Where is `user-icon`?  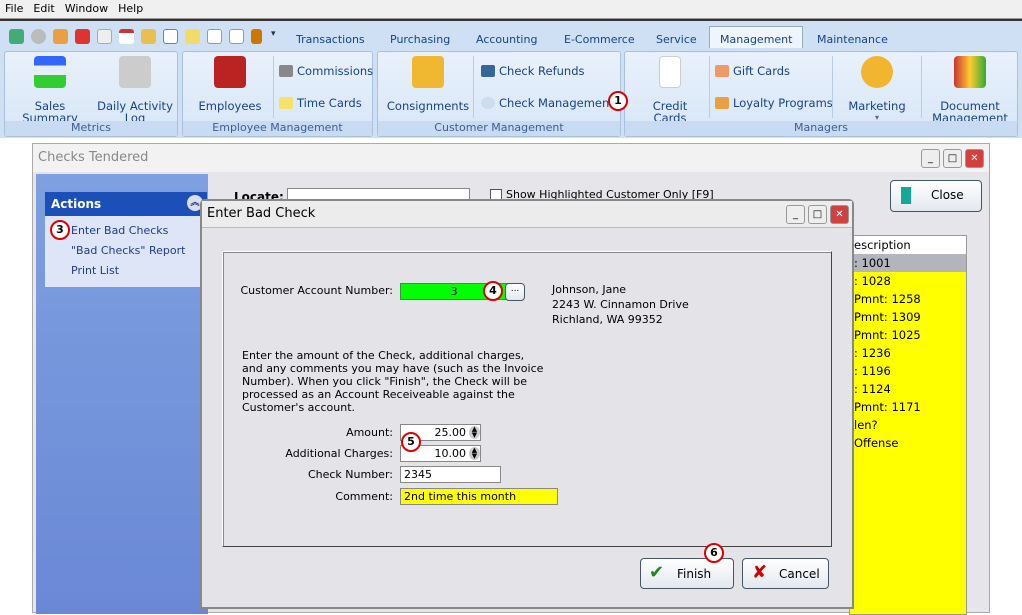
user-icon is located at coordinates (82, 36).